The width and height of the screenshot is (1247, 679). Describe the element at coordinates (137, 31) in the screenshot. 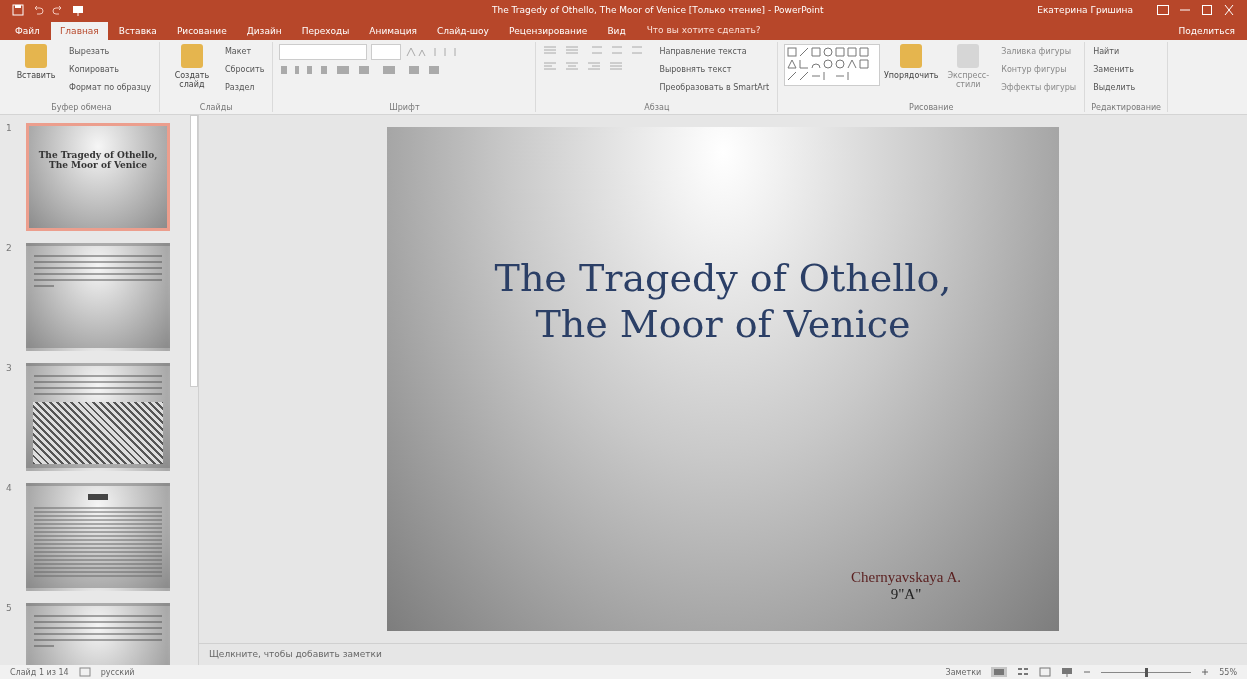

I see `ribbon-tab: Вставка` at that location.